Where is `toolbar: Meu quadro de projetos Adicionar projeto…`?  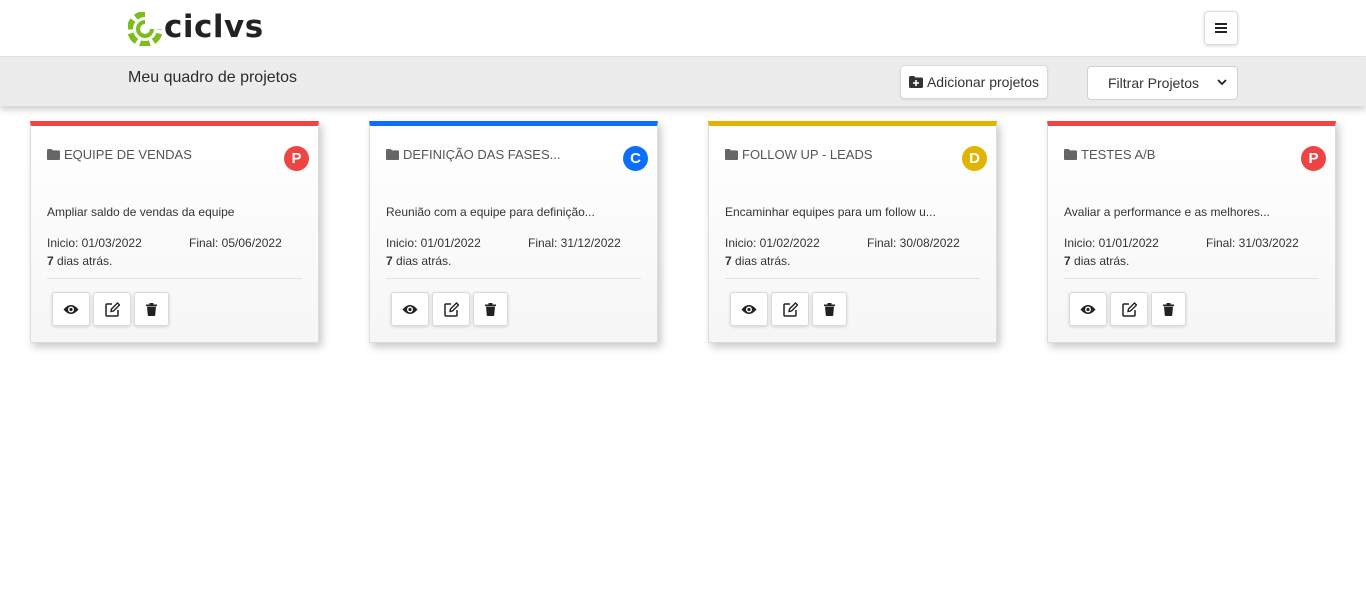
toolbar: Meu quadro de projetos Adicionar projeto… is located at coordinates (683, 81).